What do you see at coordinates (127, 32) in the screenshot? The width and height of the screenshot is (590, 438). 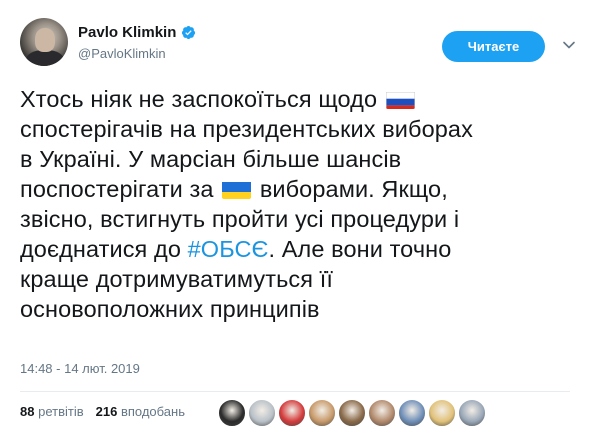 I see `author-display-name: Pavlo Klimkin` at bounding box center [127, 32].